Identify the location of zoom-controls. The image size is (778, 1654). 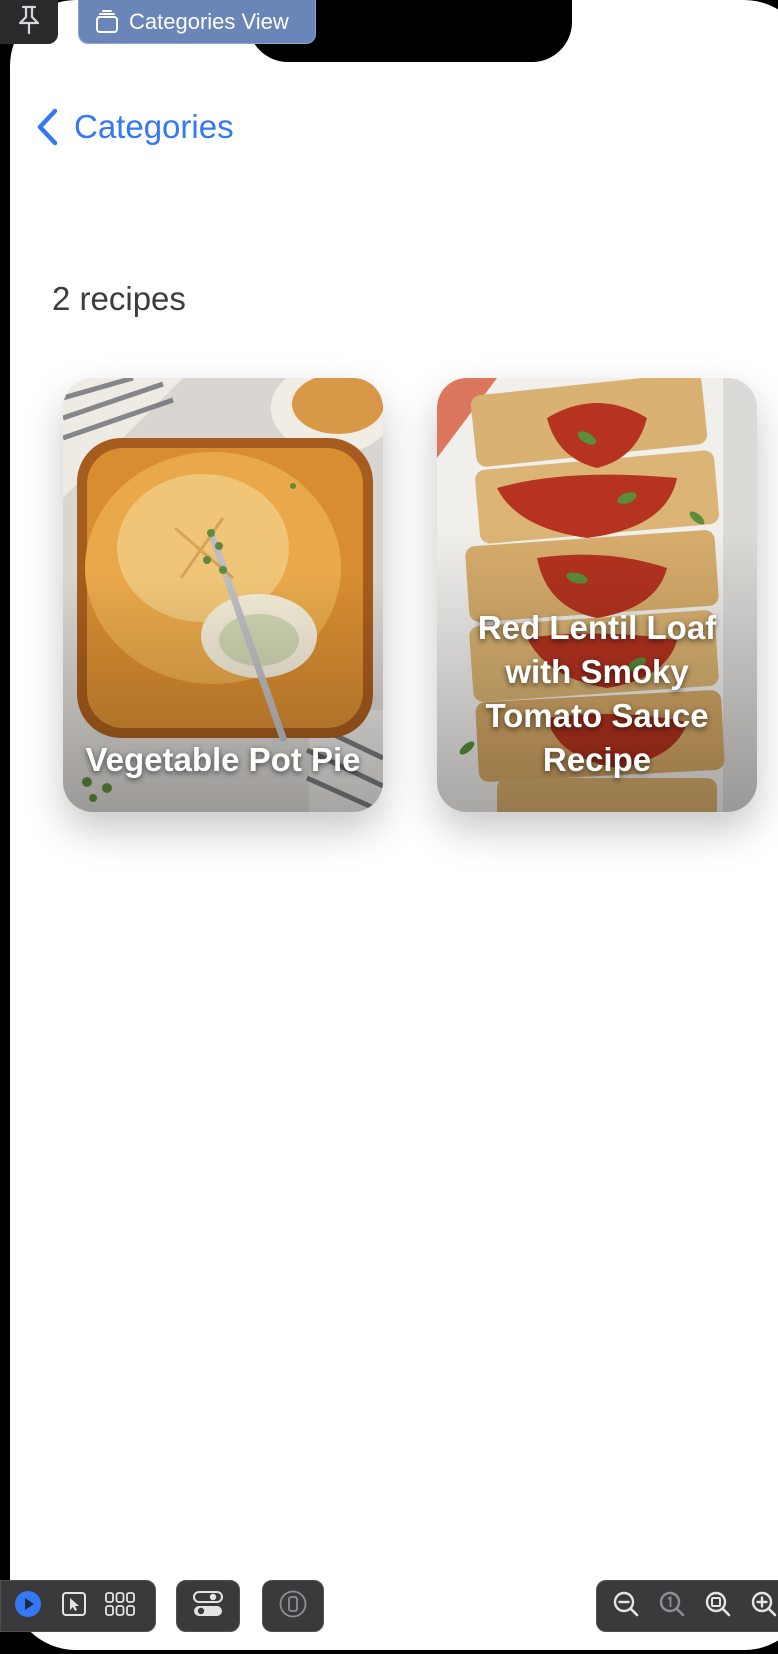
(687, 1606).